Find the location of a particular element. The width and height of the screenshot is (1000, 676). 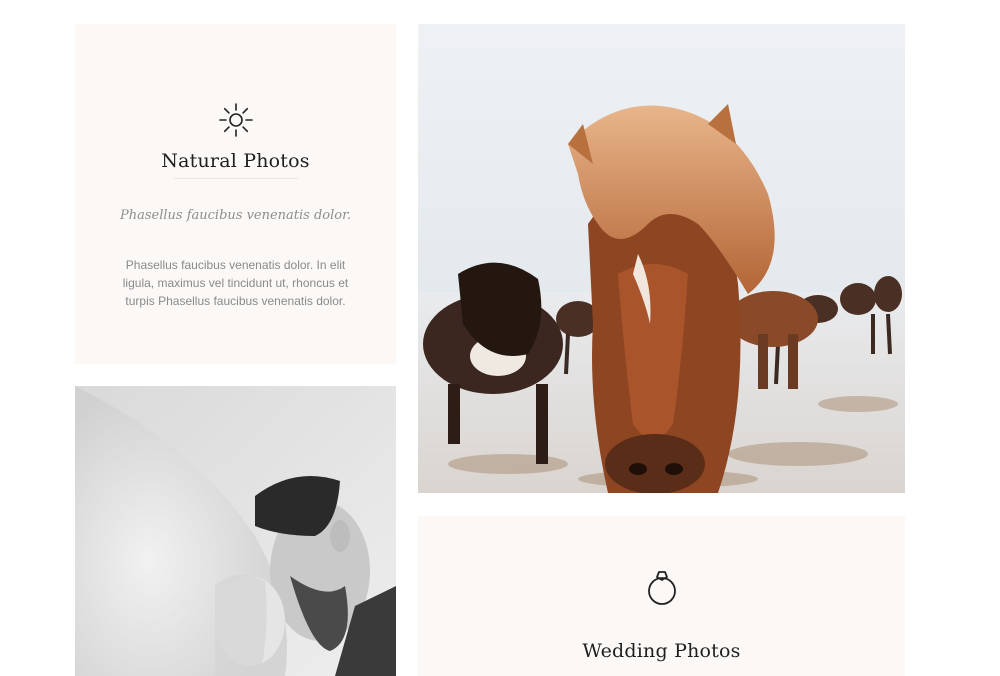

card-title: Natural Photos is located at coordinates (235, 161).